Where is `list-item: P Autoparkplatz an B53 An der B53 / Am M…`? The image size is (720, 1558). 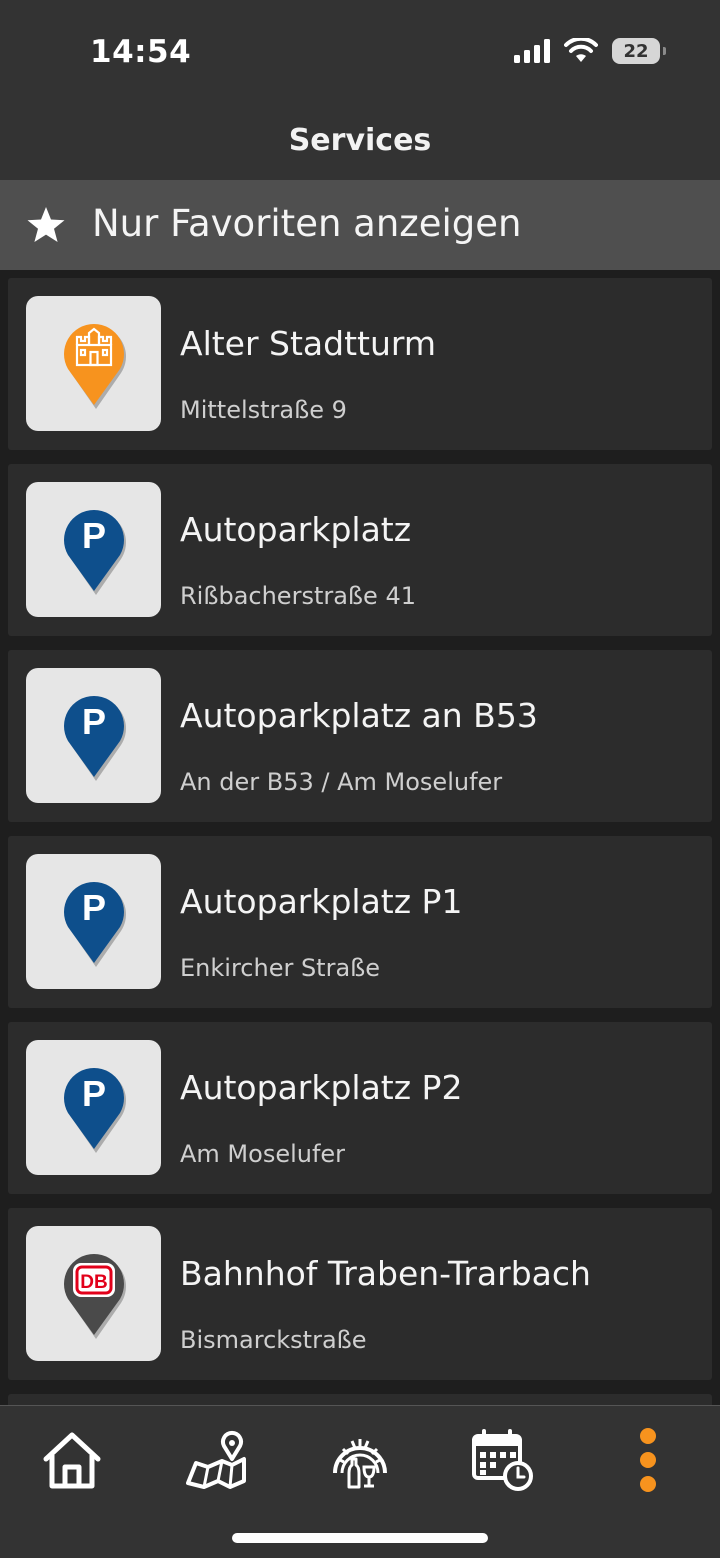
list-item: P Autoparkplatz an B53 An der B53 / Am M… is located at coordinates (360, 736).